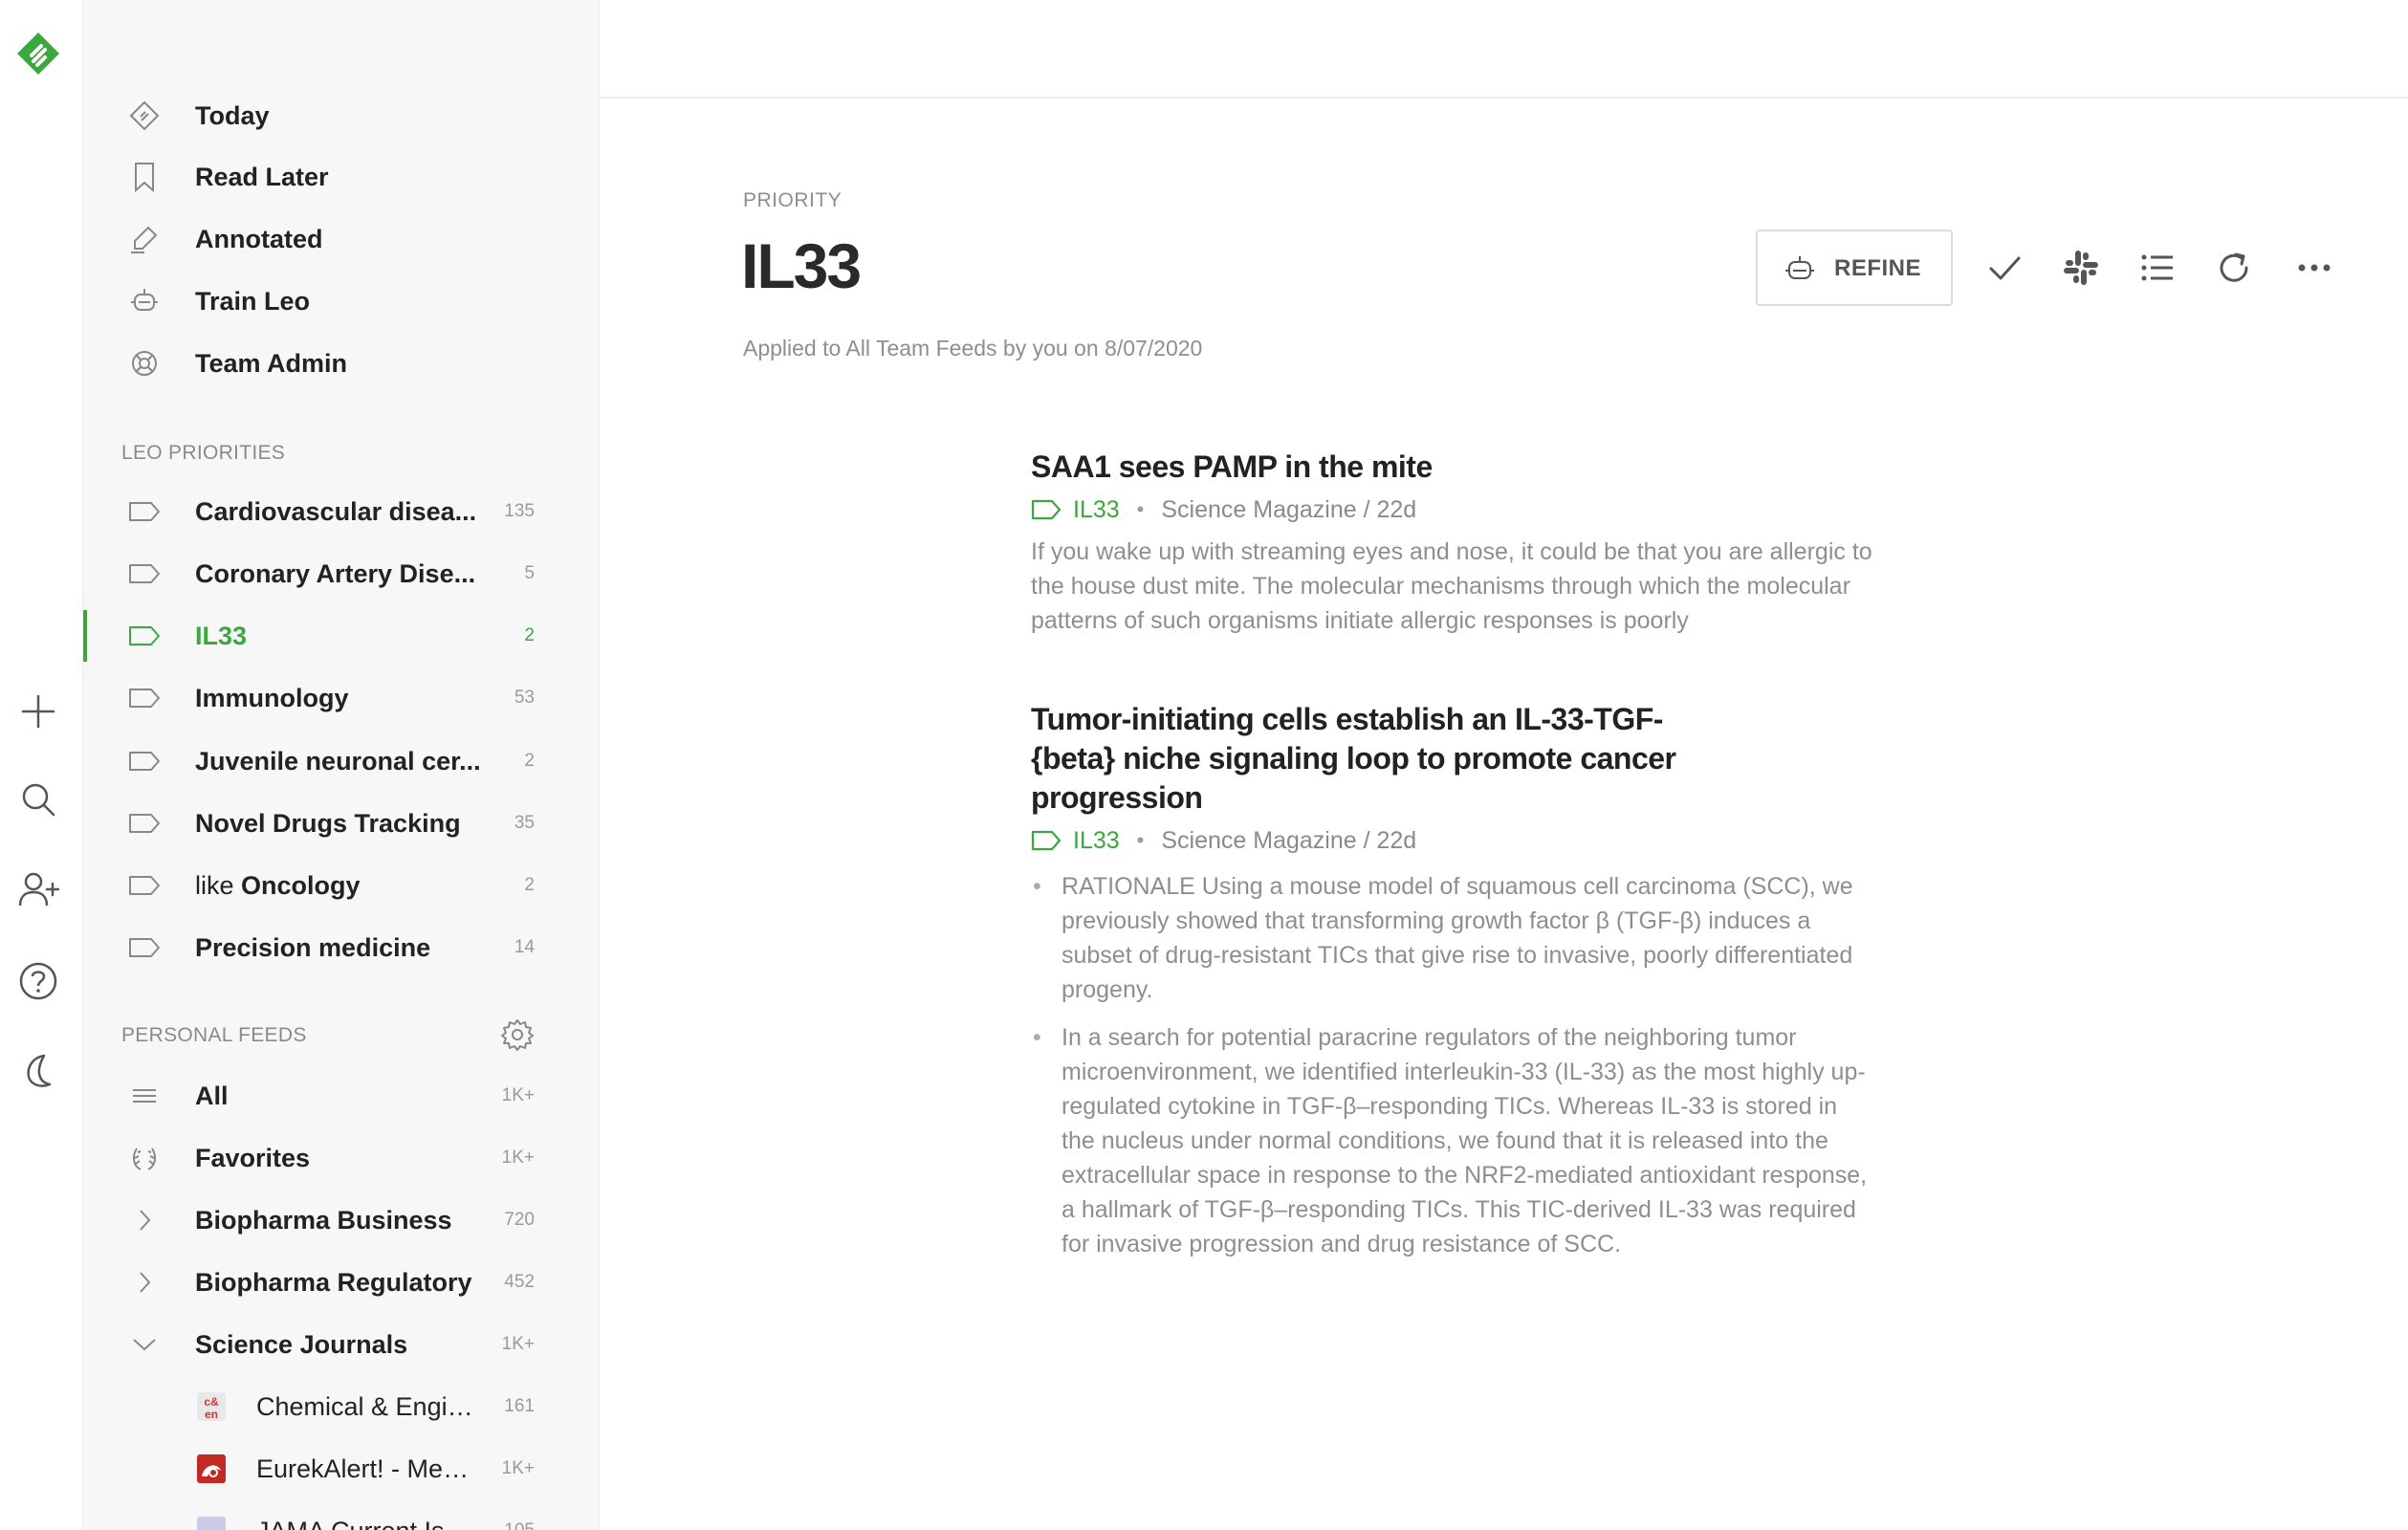 This screenshot has height=1530, width=2408. Describe the element at coordinates (2081, 268) in the screenshot. I see `slack-icon` at that location.